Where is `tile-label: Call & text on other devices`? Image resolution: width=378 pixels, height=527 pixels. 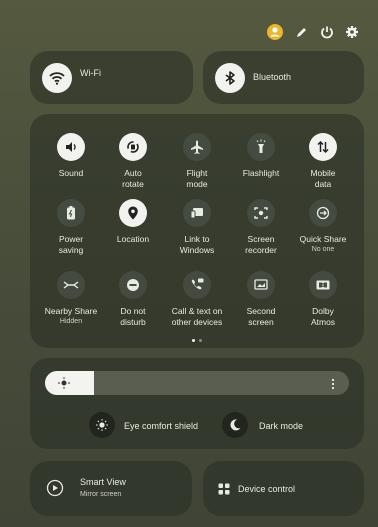
tile-label: Call & text on other devices is located at coordinates (197, 316).